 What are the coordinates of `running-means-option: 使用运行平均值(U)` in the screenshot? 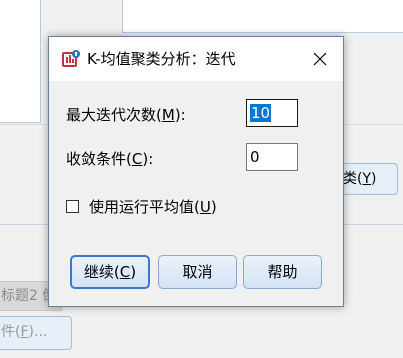 It's located at (141, 206).